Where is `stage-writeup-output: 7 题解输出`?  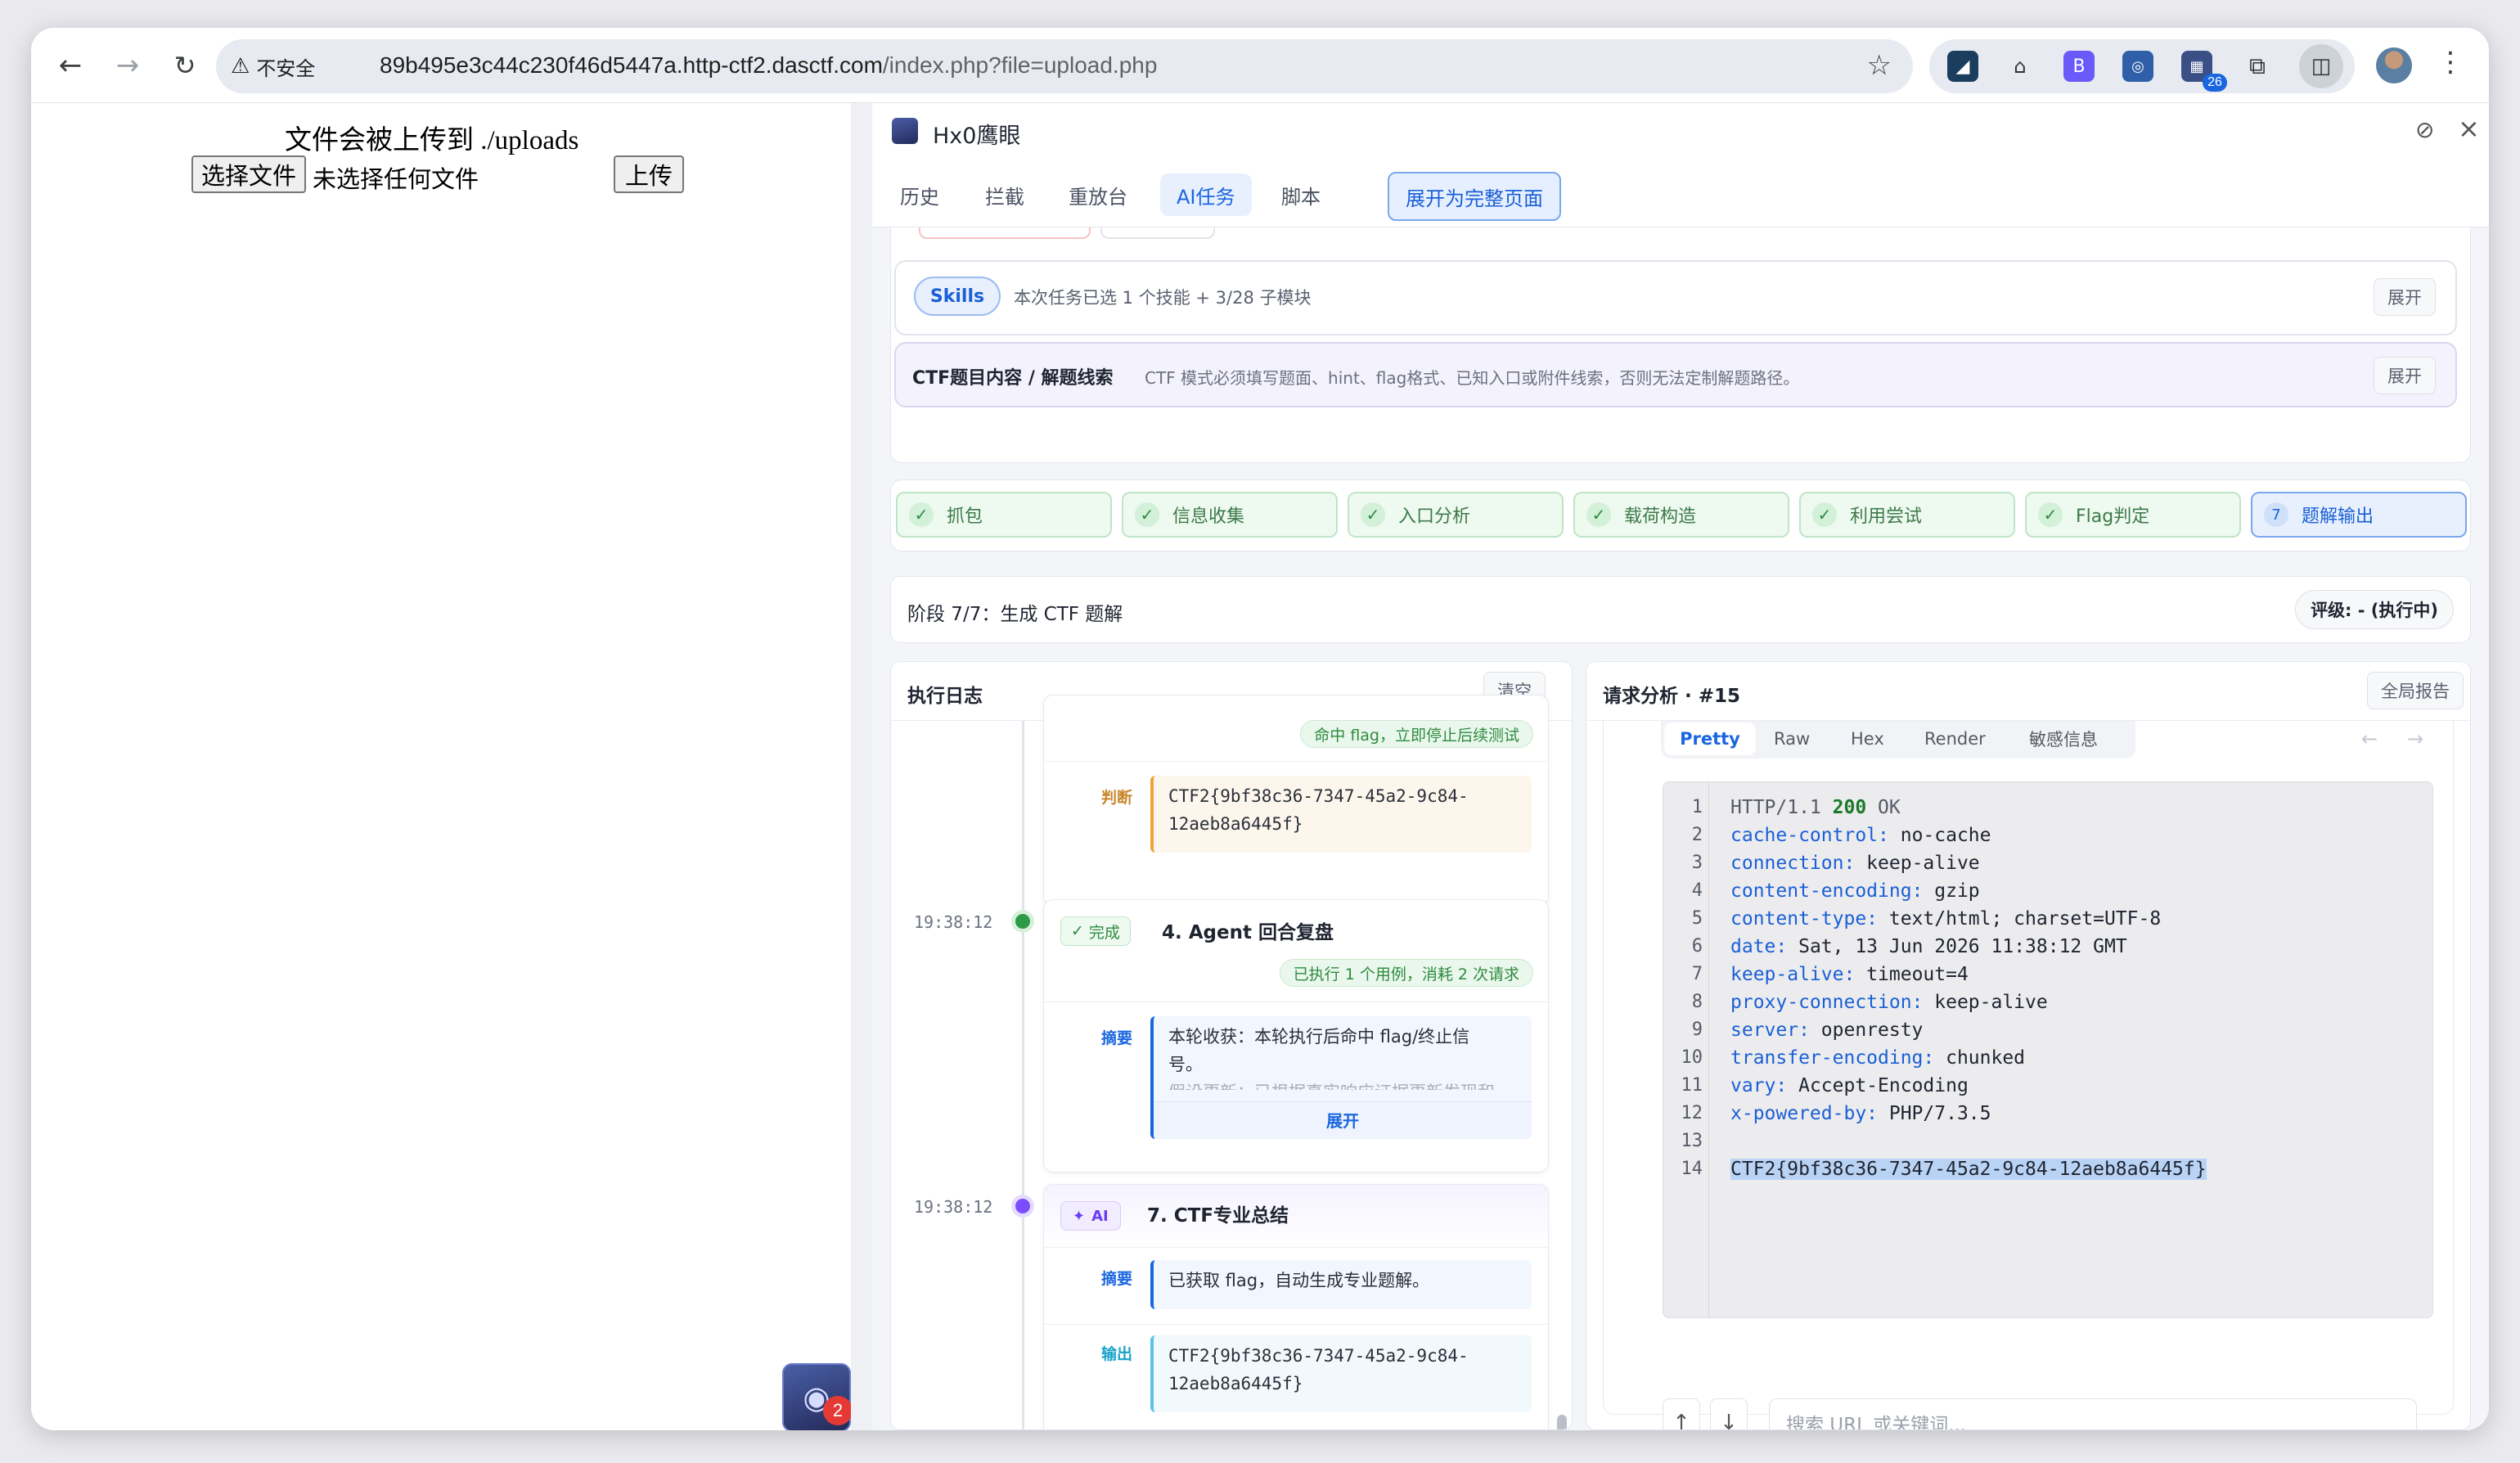 stage-writeup-output: 7 题解输出 is located at coordinates (2359, 515).